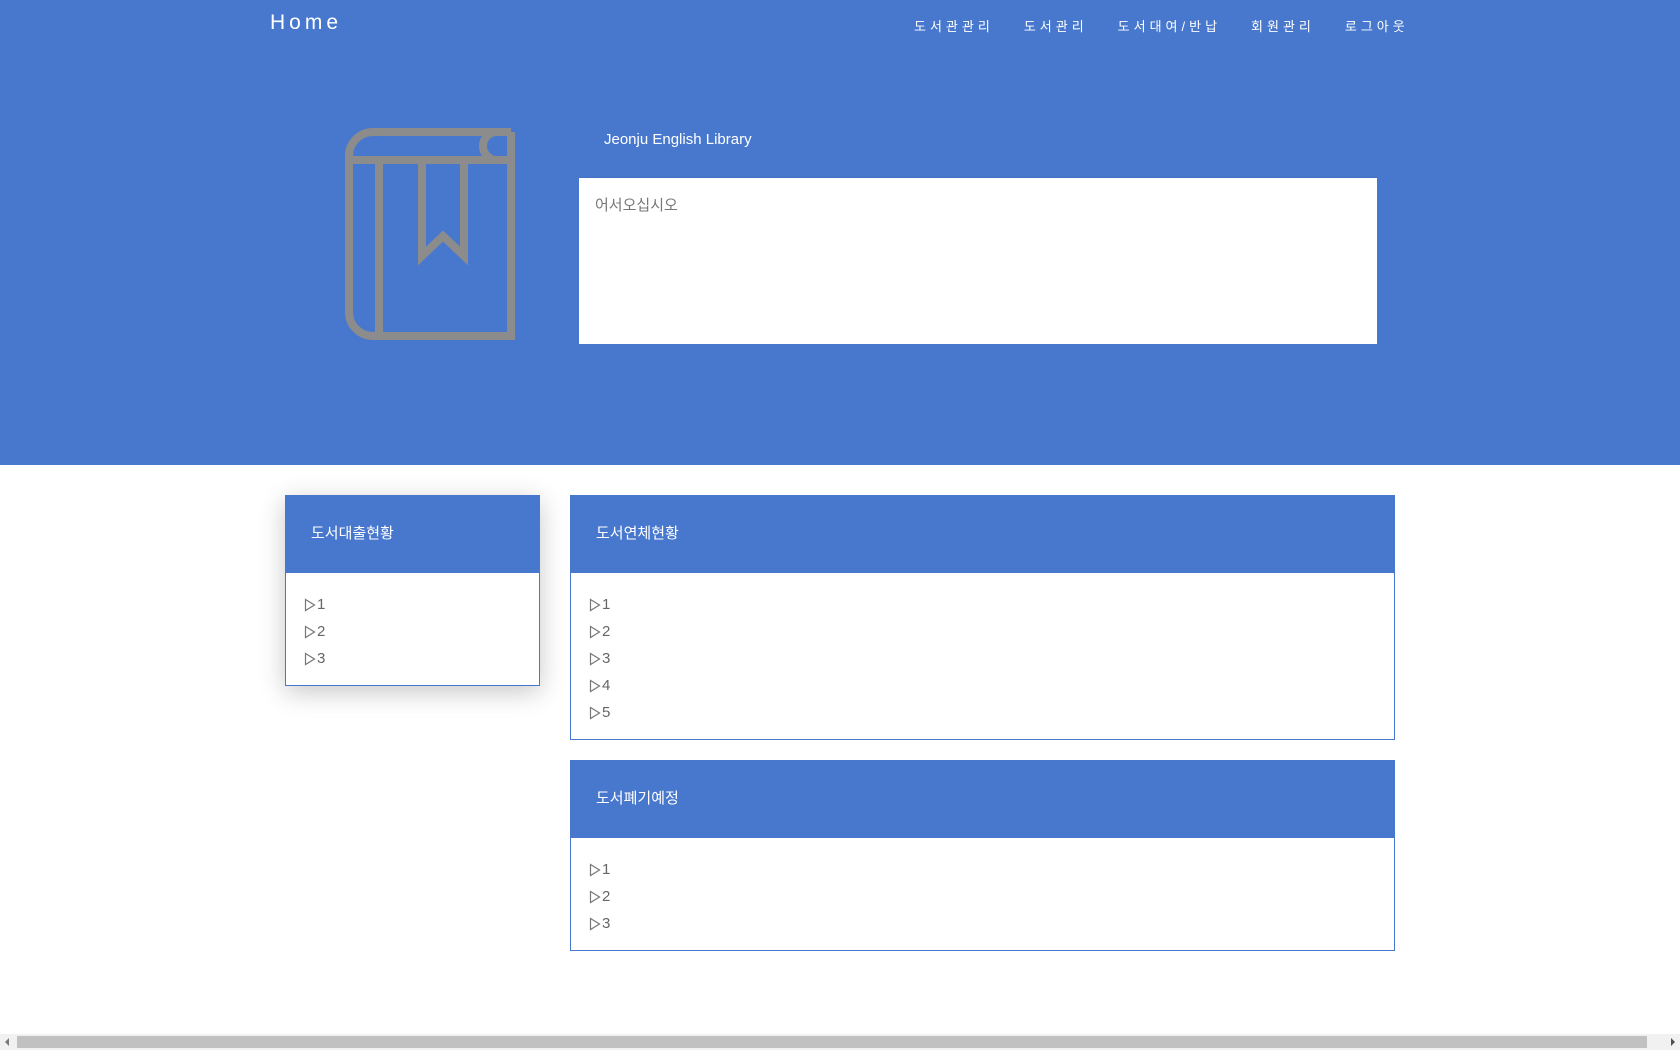  I want to click on loan-list: 1 2 3, so click(412, 622).